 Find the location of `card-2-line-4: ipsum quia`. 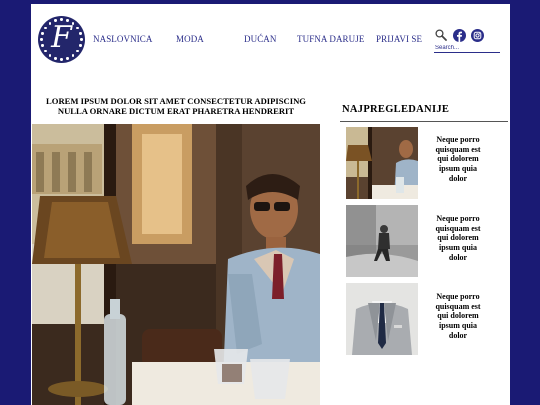

card-2-line-4: ipsum quia is located at coordinates (458, 248).